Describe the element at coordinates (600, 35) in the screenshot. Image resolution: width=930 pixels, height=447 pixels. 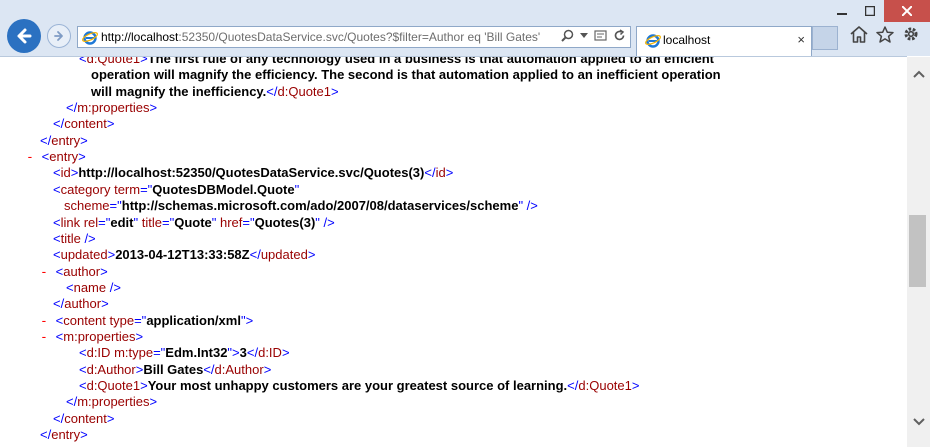
I see `compat-icon` at that location.